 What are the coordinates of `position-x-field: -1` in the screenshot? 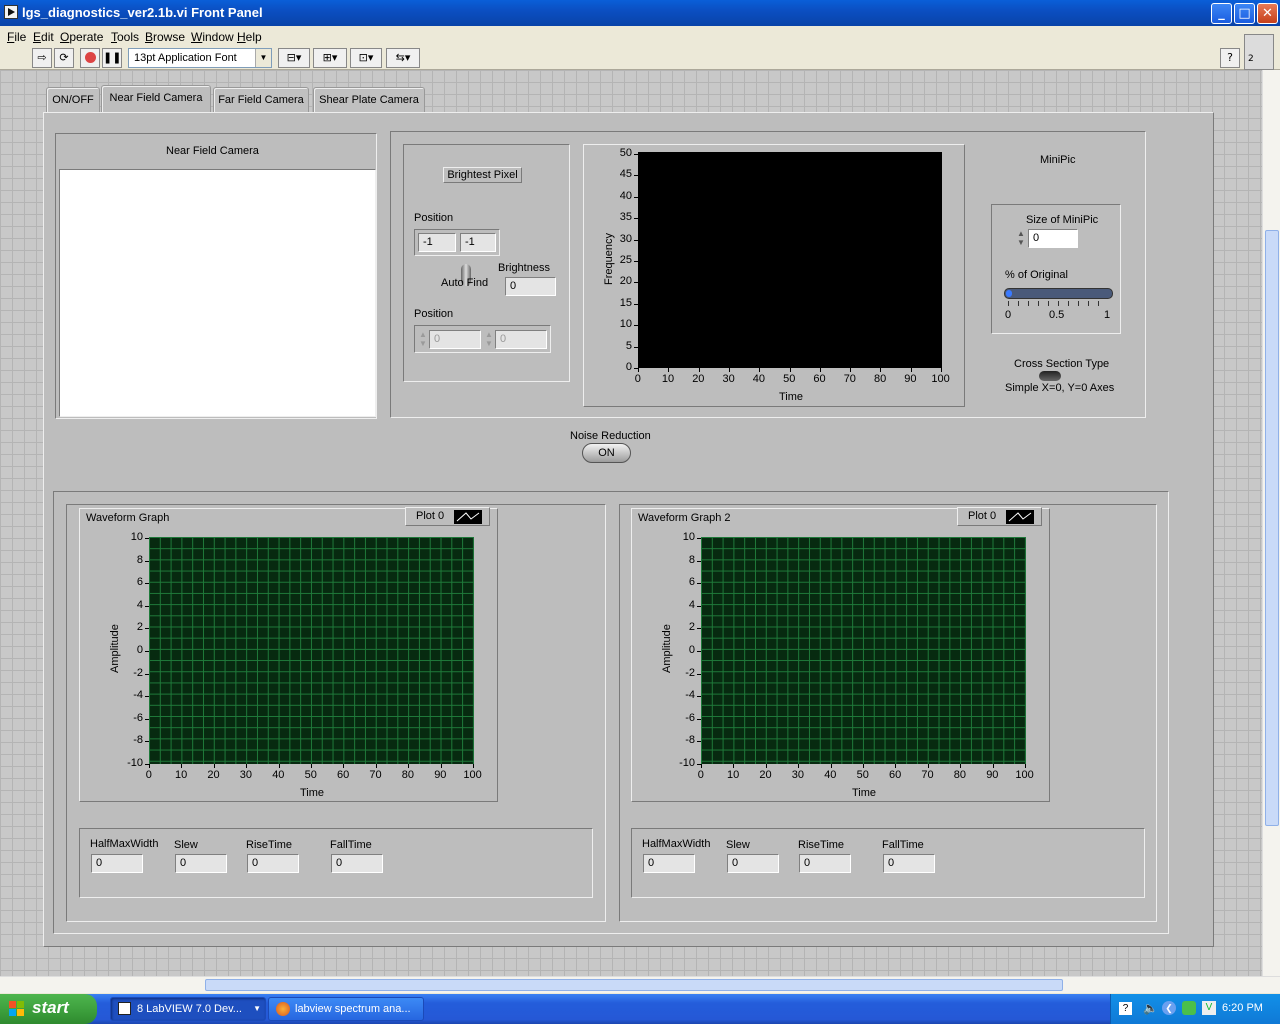 It's located at (437, 242).